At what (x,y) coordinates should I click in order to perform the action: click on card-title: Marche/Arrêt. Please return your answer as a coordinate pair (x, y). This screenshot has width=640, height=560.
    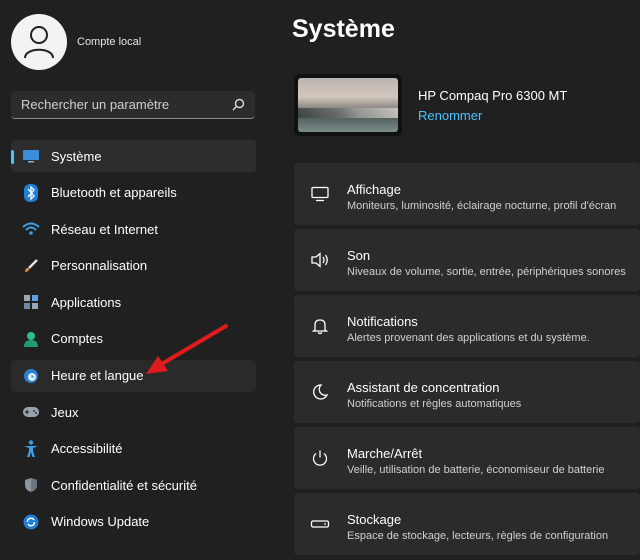
    Looking at the image, I should click on (385, 453).